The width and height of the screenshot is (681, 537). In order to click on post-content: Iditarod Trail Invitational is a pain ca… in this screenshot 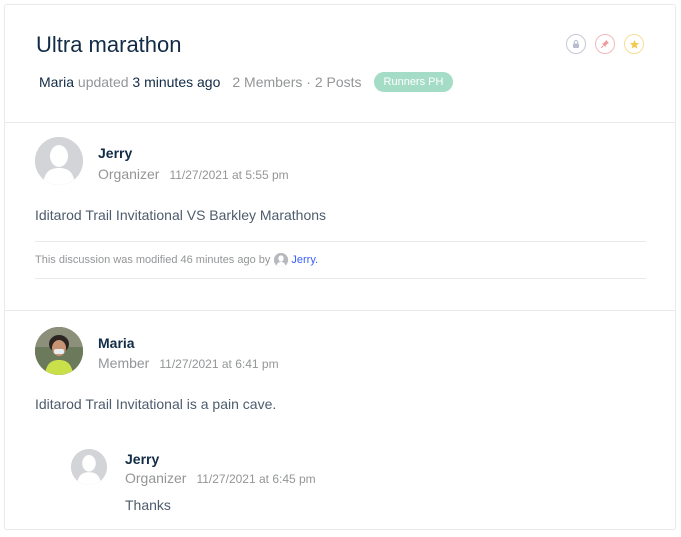, I will do `click(156, 404)`.